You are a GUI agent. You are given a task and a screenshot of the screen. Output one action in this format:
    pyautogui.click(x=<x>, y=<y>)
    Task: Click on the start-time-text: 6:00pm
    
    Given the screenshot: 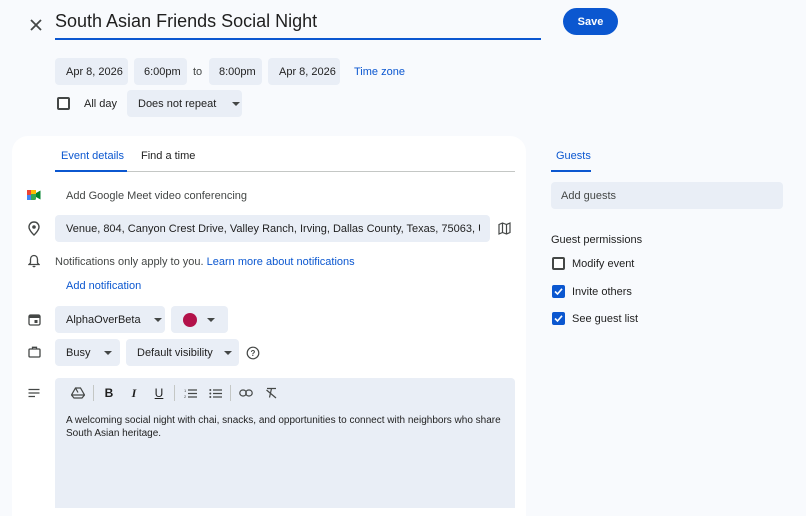 What is the action you would take?
    pyautogui.click(x=162, y=71)
    